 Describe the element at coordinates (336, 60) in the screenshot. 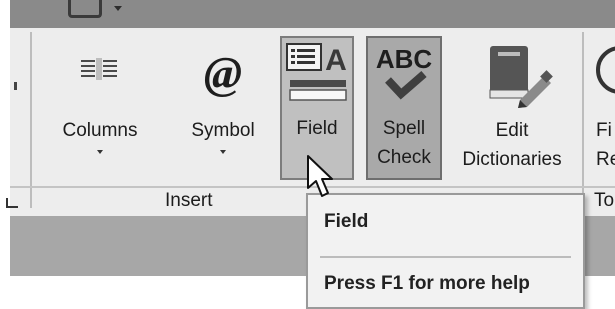

I see `svg-text: A` at that location.